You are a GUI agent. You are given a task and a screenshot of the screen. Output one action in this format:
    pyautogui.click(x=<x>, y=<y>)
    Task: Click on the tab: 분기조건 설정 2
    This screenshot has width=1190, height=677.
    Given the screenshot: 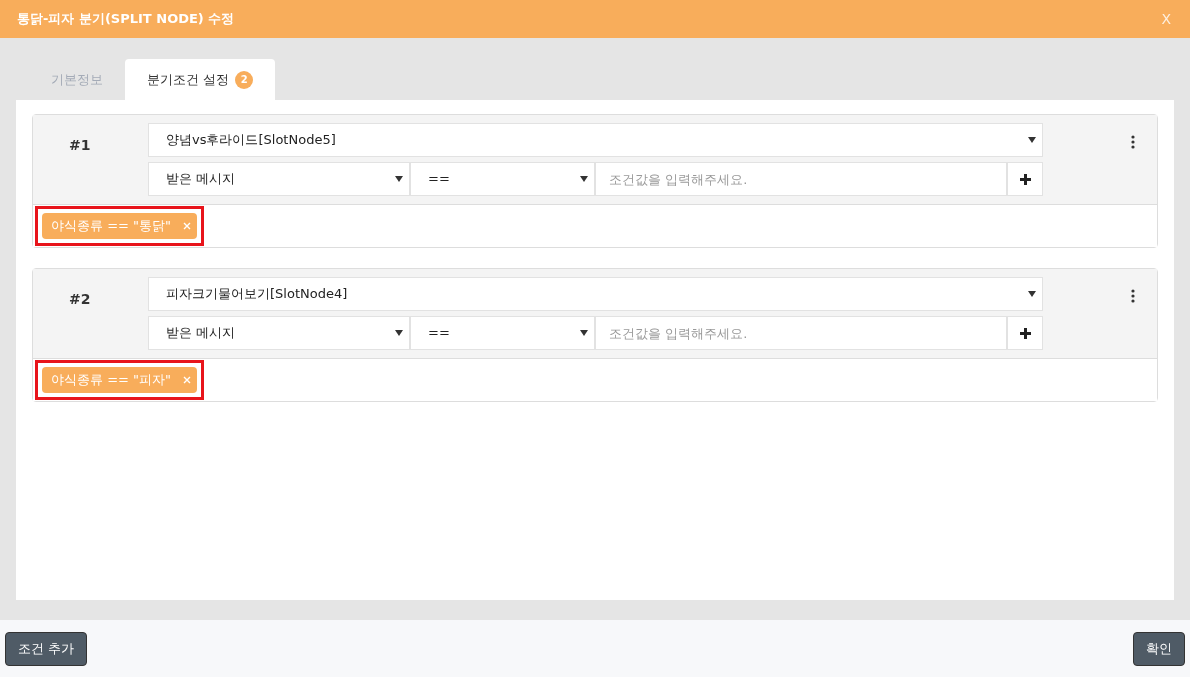 What is the action you would take?
    pyautogui.click(x=200, y=79)
    